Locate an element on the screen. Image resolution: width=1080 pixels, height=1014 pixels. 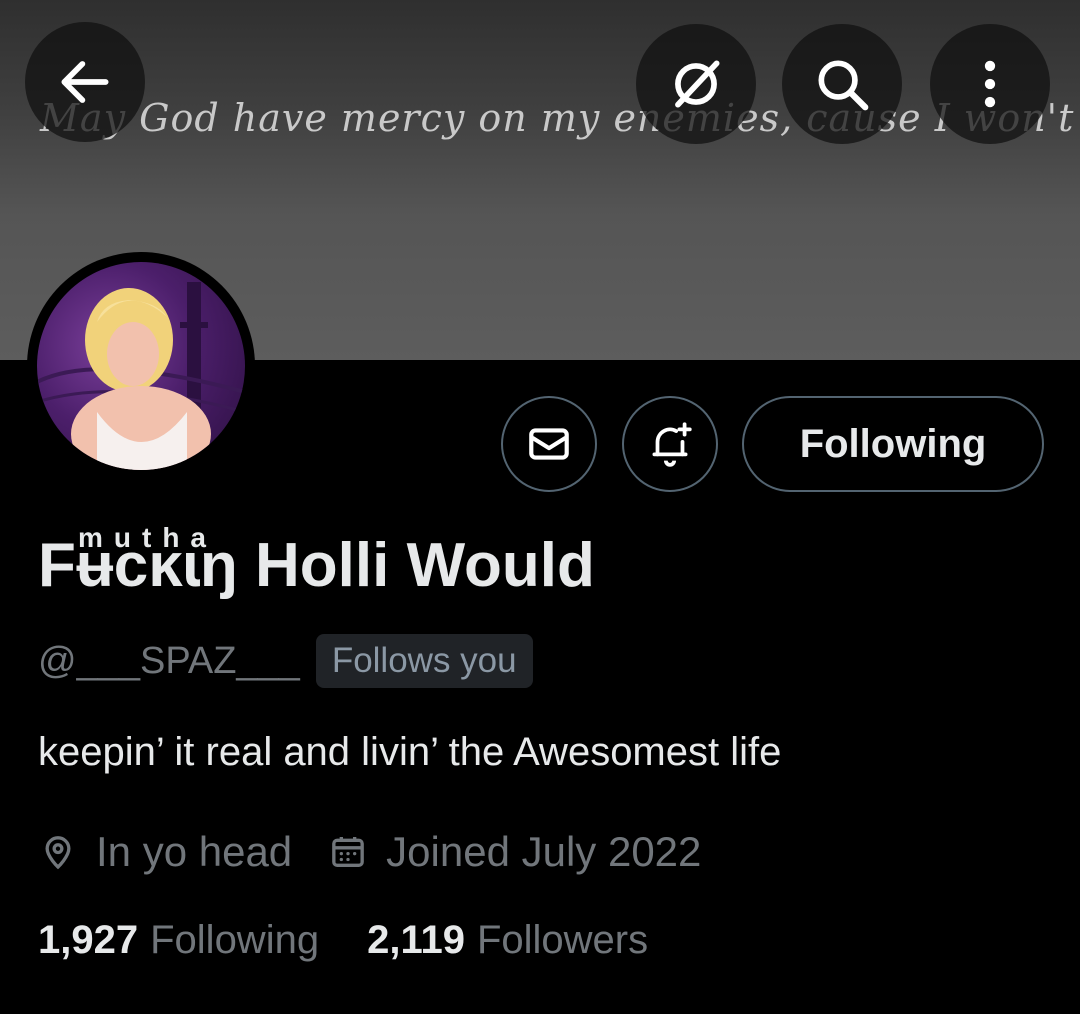
handle-row: @___SPAZ___ Follows you is located at coordinates (285, 661).